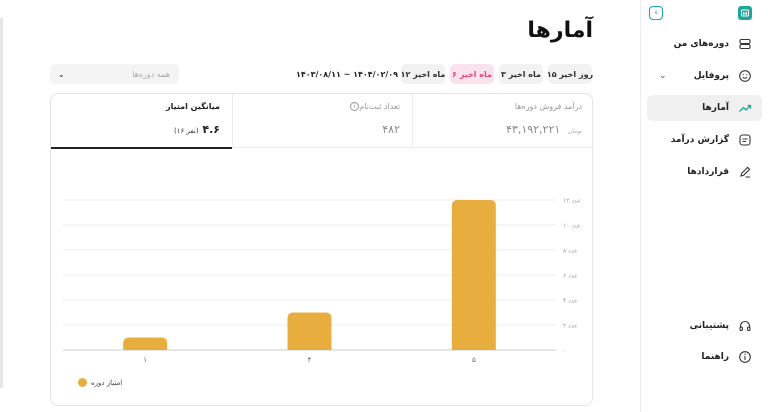 This screenshot has height=412, width=768. Describe the element at coordinates (701, 44) in the screenshot. I see `sidebar-item-label: دوره‌های من` at that location.